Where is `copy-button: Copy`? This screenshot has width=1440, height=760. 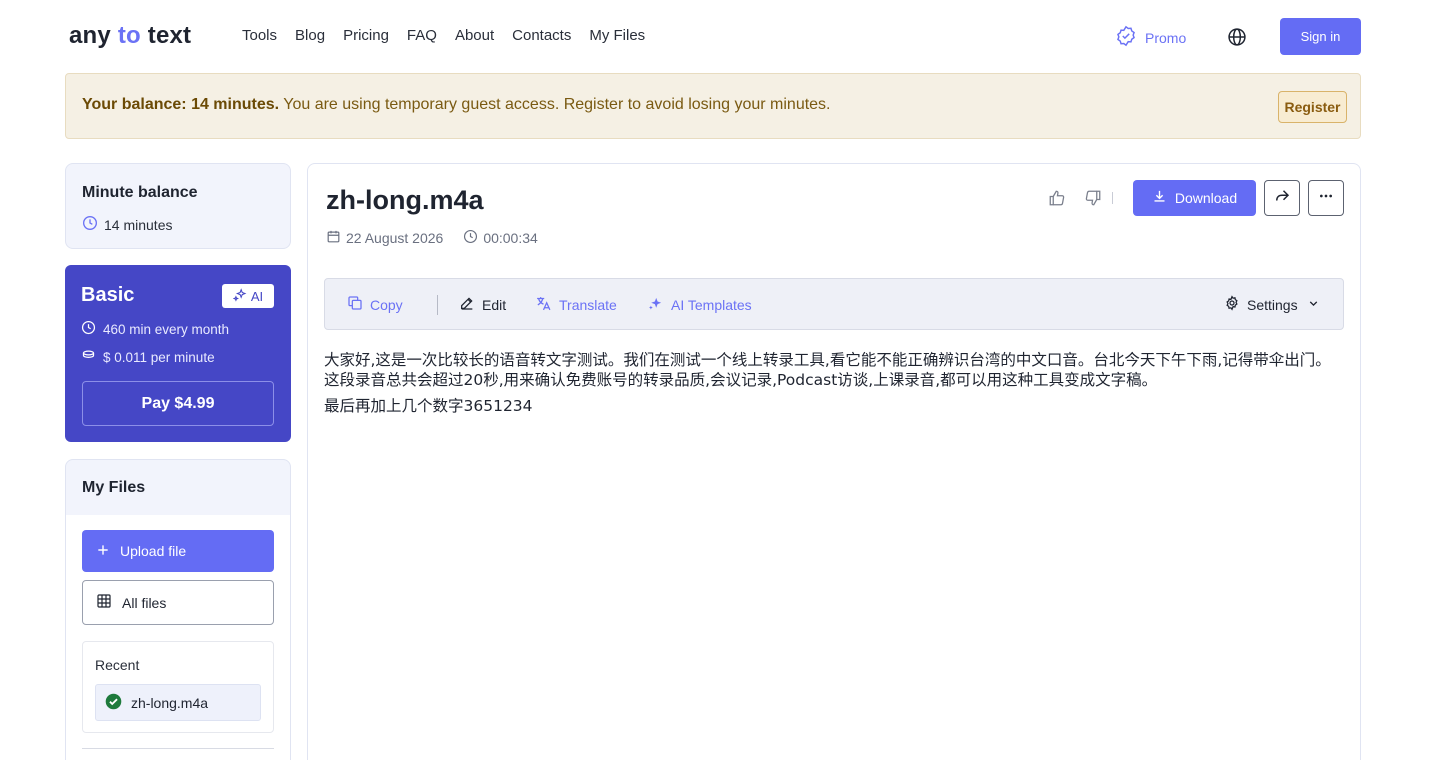
copy-button: Copy is located at coordinates (375, 304).